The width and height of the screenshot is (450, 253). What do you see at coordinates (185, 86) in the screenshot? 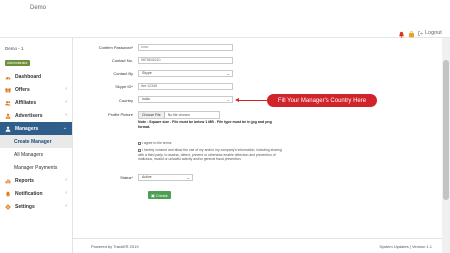
I see `skype-id-field: live:12345` at bounding box center [185, 86].